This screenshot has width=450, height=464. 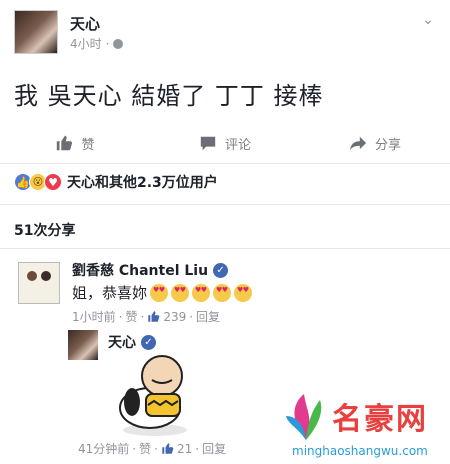 What do you see at coordinates (53, 182) in the screenshot?
I see `love-reaction-icon: ♥` at bounding box center [53, 182].